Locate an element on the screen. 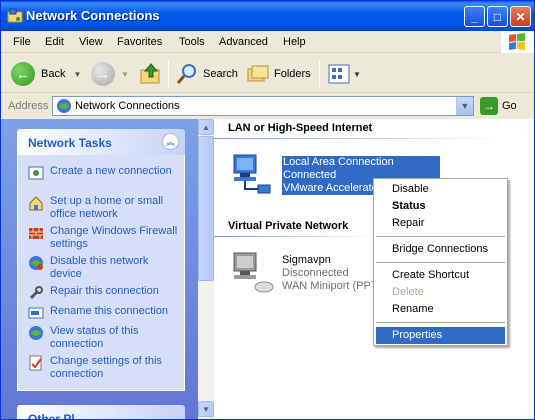 The image size is (535, 420). context-status: Status is located at coordinates (440, 206).